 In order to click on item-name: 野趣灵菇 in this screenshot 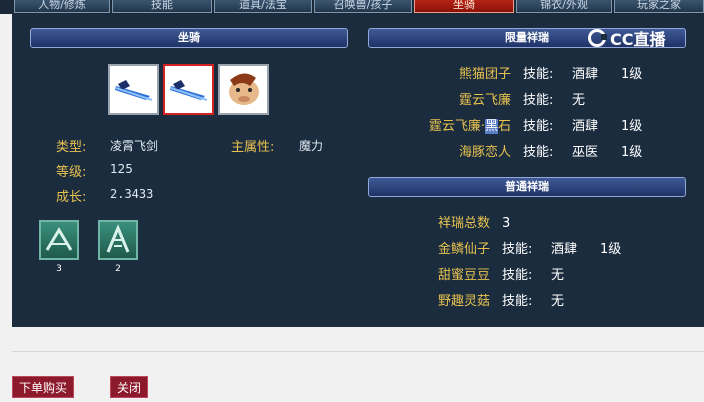, I will do `click(463, 301)`.